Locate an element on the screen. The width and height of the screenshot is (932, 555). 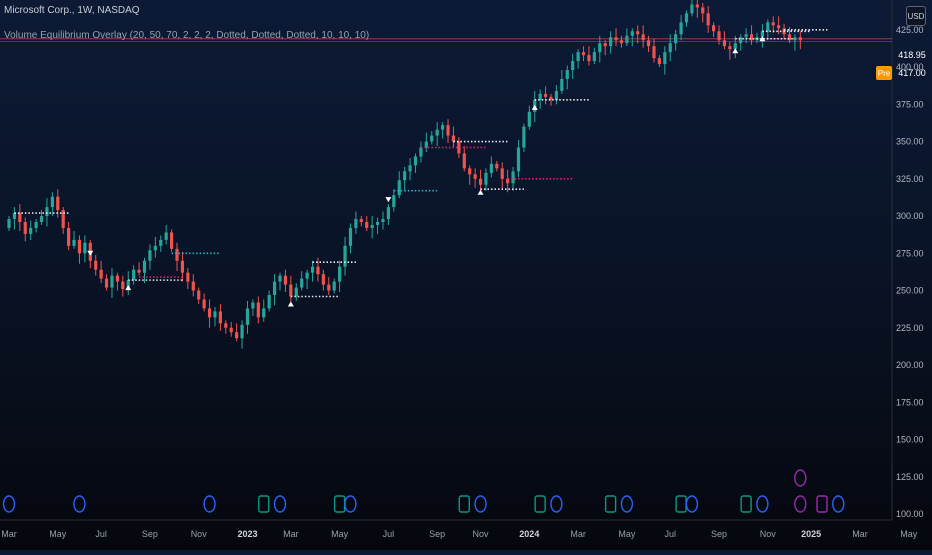
signal-arrow-down is located at coordinates (388, 200).